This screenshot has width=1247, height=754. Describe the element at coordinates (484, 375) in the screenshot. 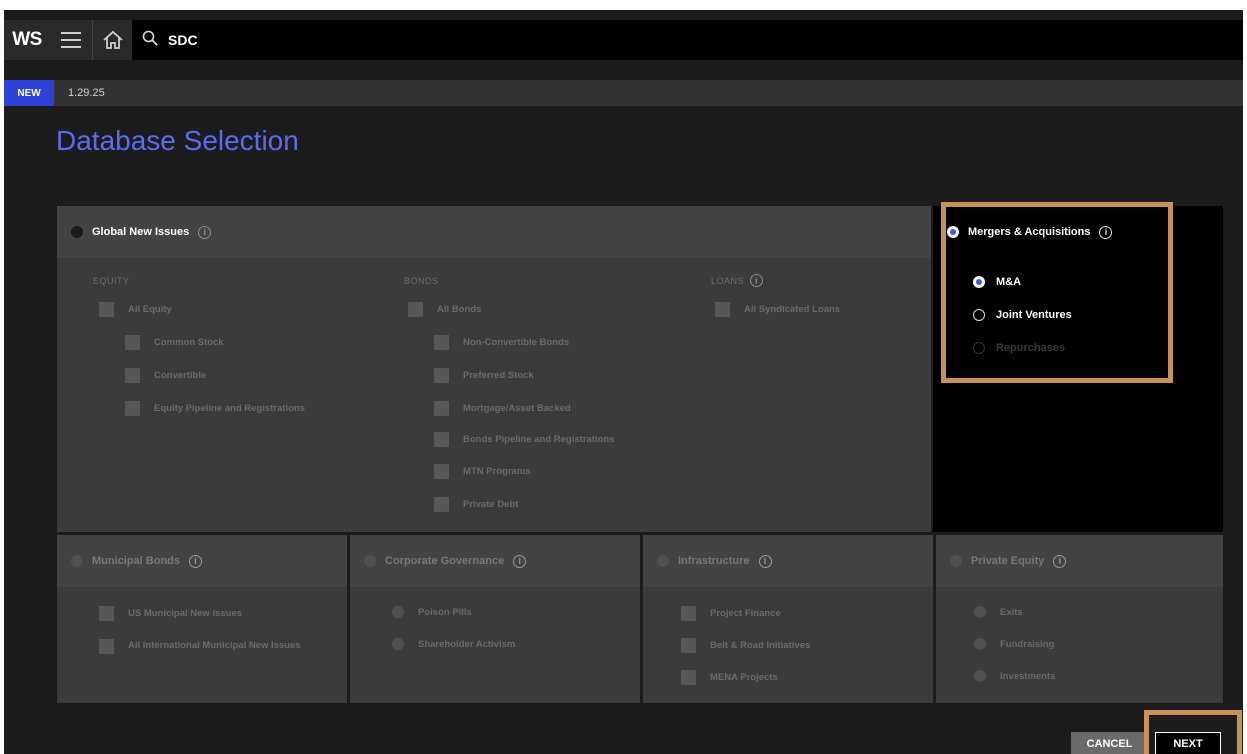

I see `checkbox-preferred-stock: Preferred Stock` at that location.